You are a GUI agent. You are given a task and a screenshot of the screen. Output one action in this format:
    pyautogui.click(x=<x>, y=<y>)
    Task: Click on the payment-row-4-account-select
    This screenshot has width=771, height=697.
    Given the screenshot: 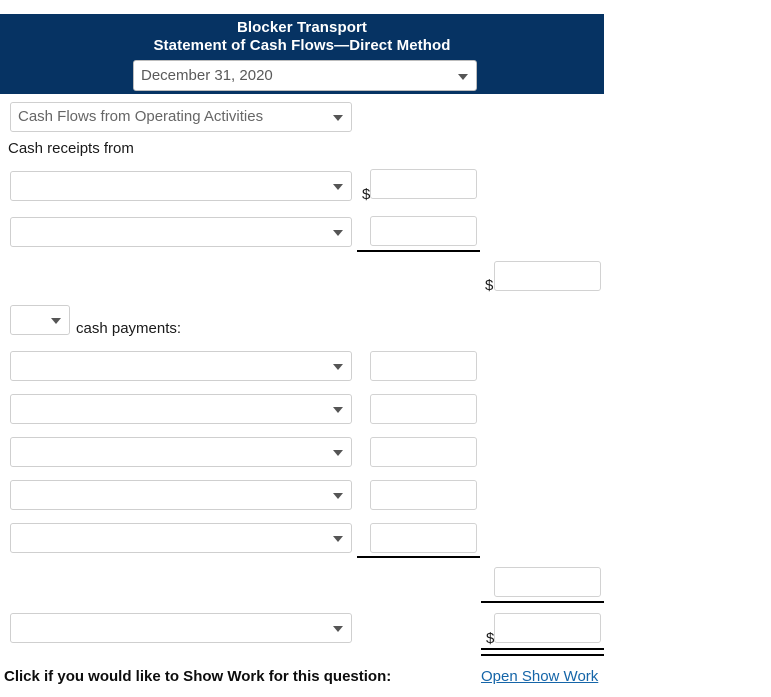 What is the action you would take?
    pyautogui.click(x=181, y=495)
    